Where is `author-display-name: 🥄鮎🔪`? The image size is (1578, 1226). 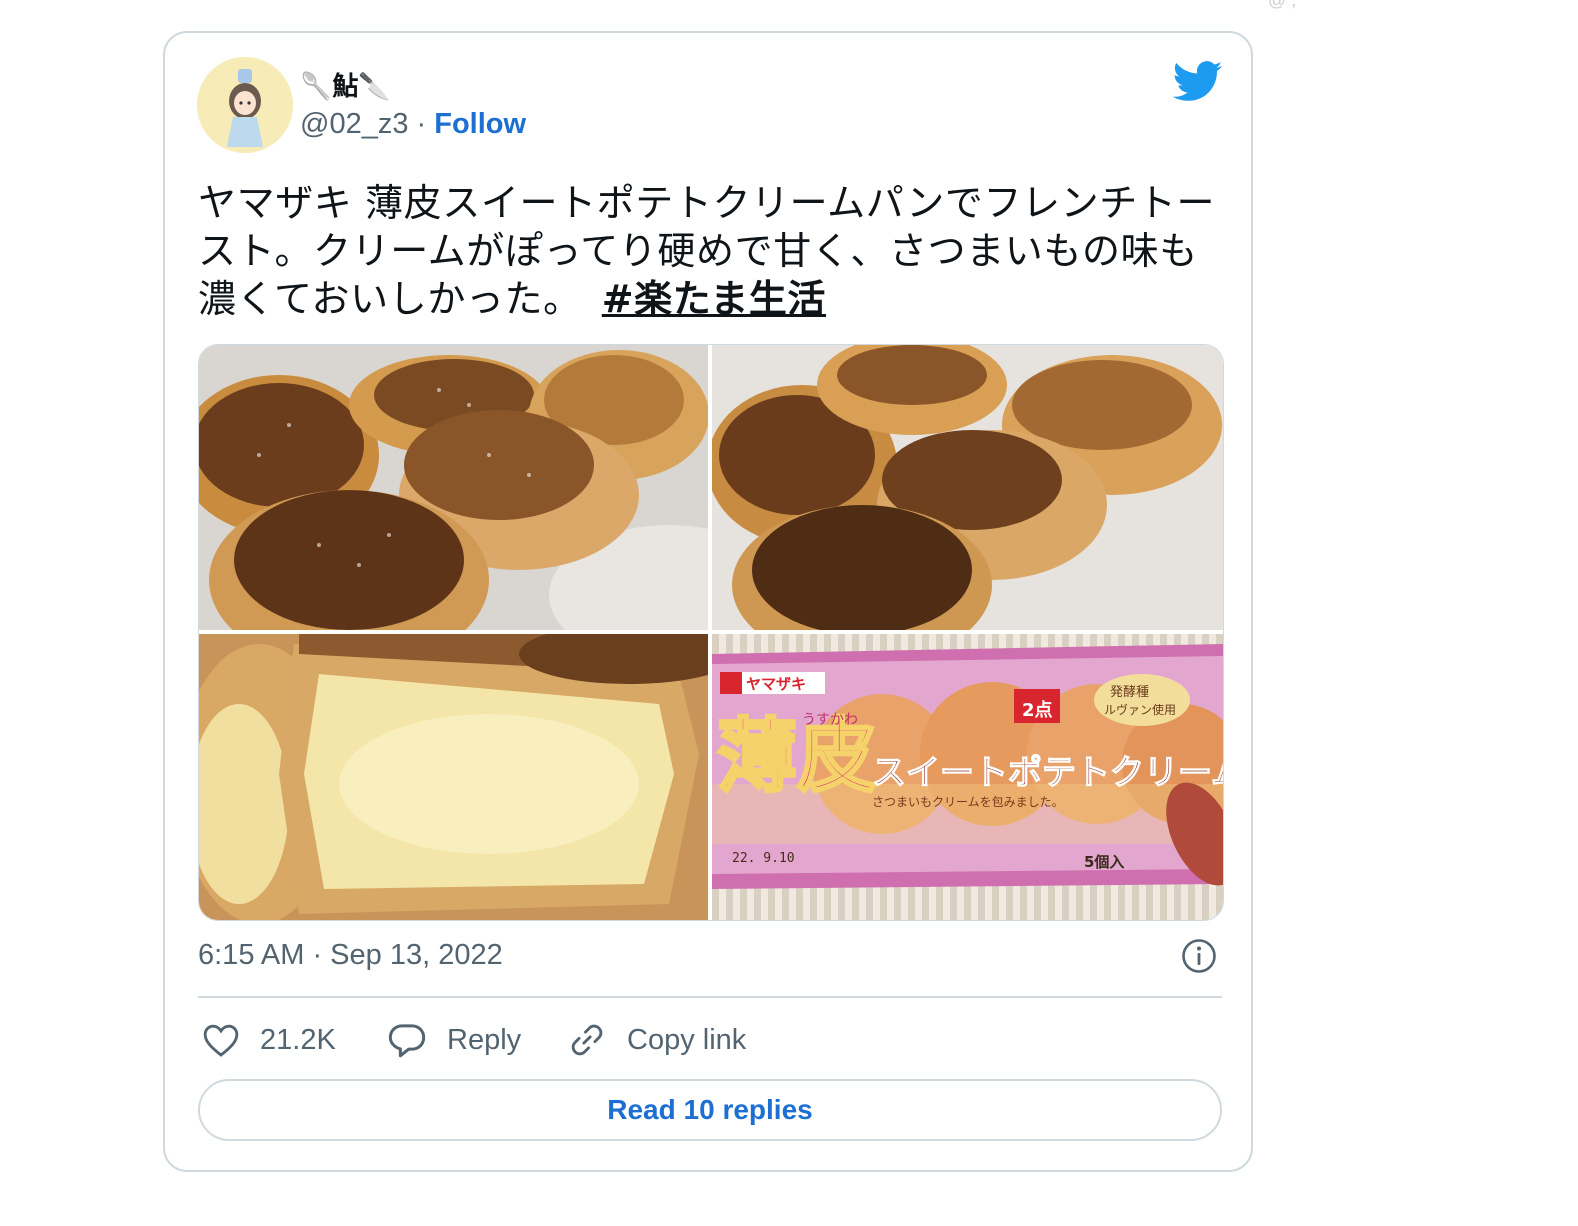
author-display-name: 🥄鮎🔪 is located at coordinates (345, 84).